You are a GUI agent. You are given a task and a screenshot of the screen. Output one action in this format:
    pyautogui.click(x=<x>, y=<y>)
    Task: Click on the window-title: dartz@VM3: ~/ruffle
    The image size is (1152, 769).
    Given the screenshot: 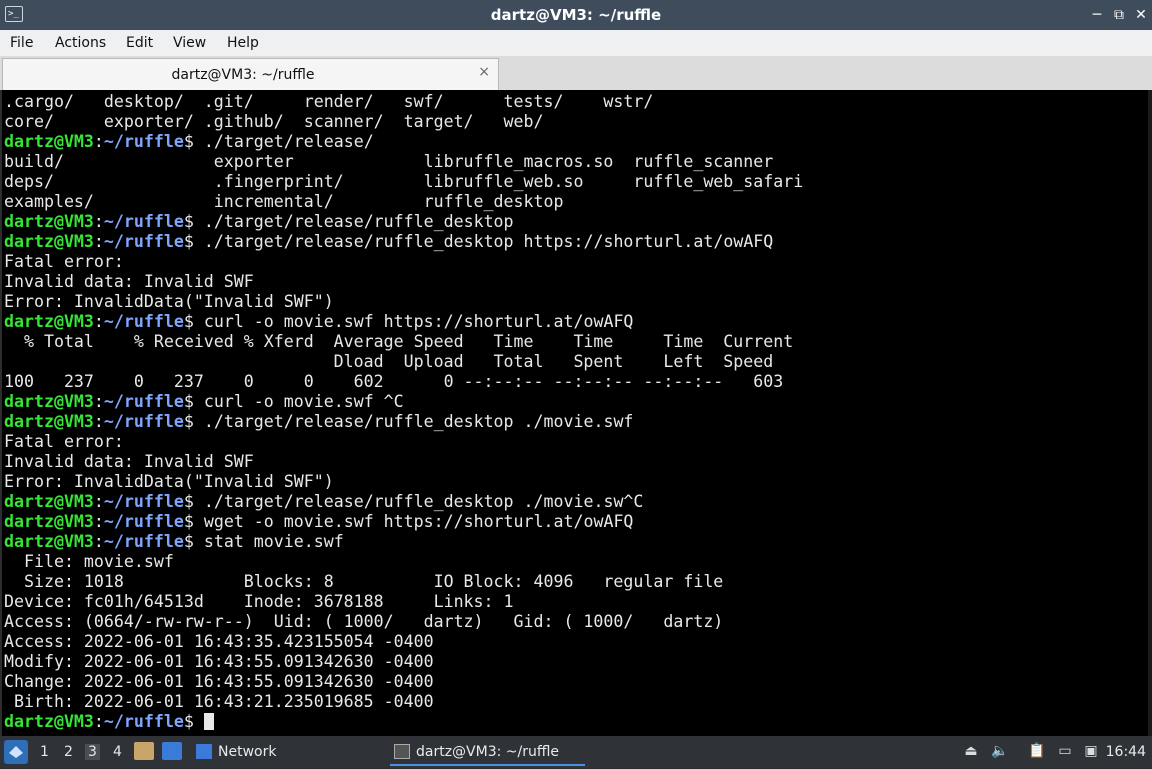 What is the action you would take?
    pyautogui.click(x=576, y=15)
    